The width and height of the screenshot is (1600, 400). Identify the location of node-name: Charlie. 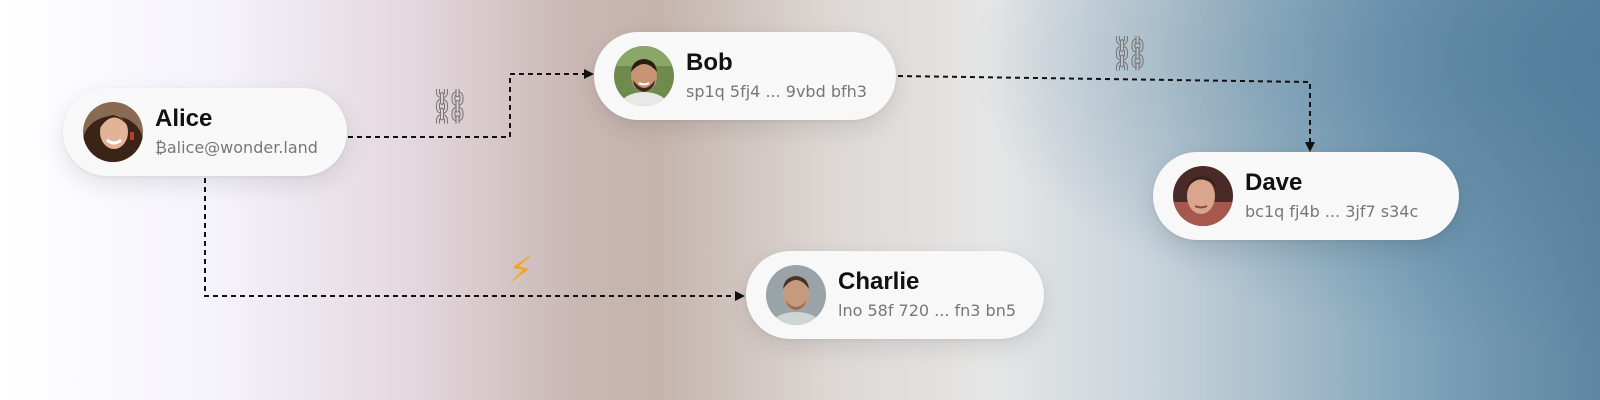
(879, 281).